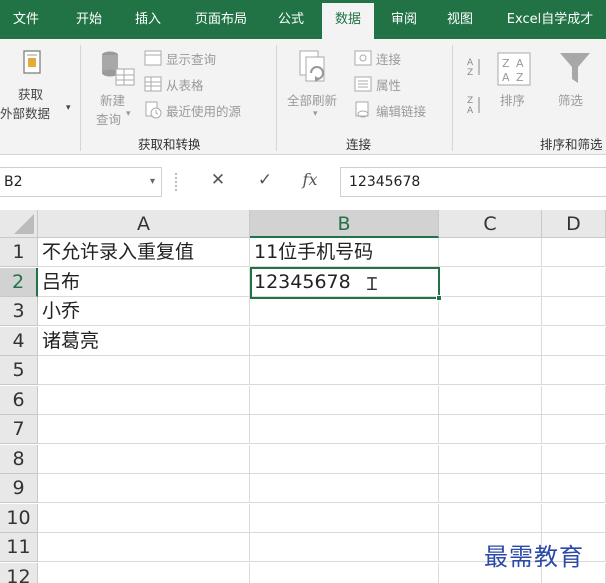 This screenshot has width=606, height=583. I want to click on cell-b8, so click(344, 459).